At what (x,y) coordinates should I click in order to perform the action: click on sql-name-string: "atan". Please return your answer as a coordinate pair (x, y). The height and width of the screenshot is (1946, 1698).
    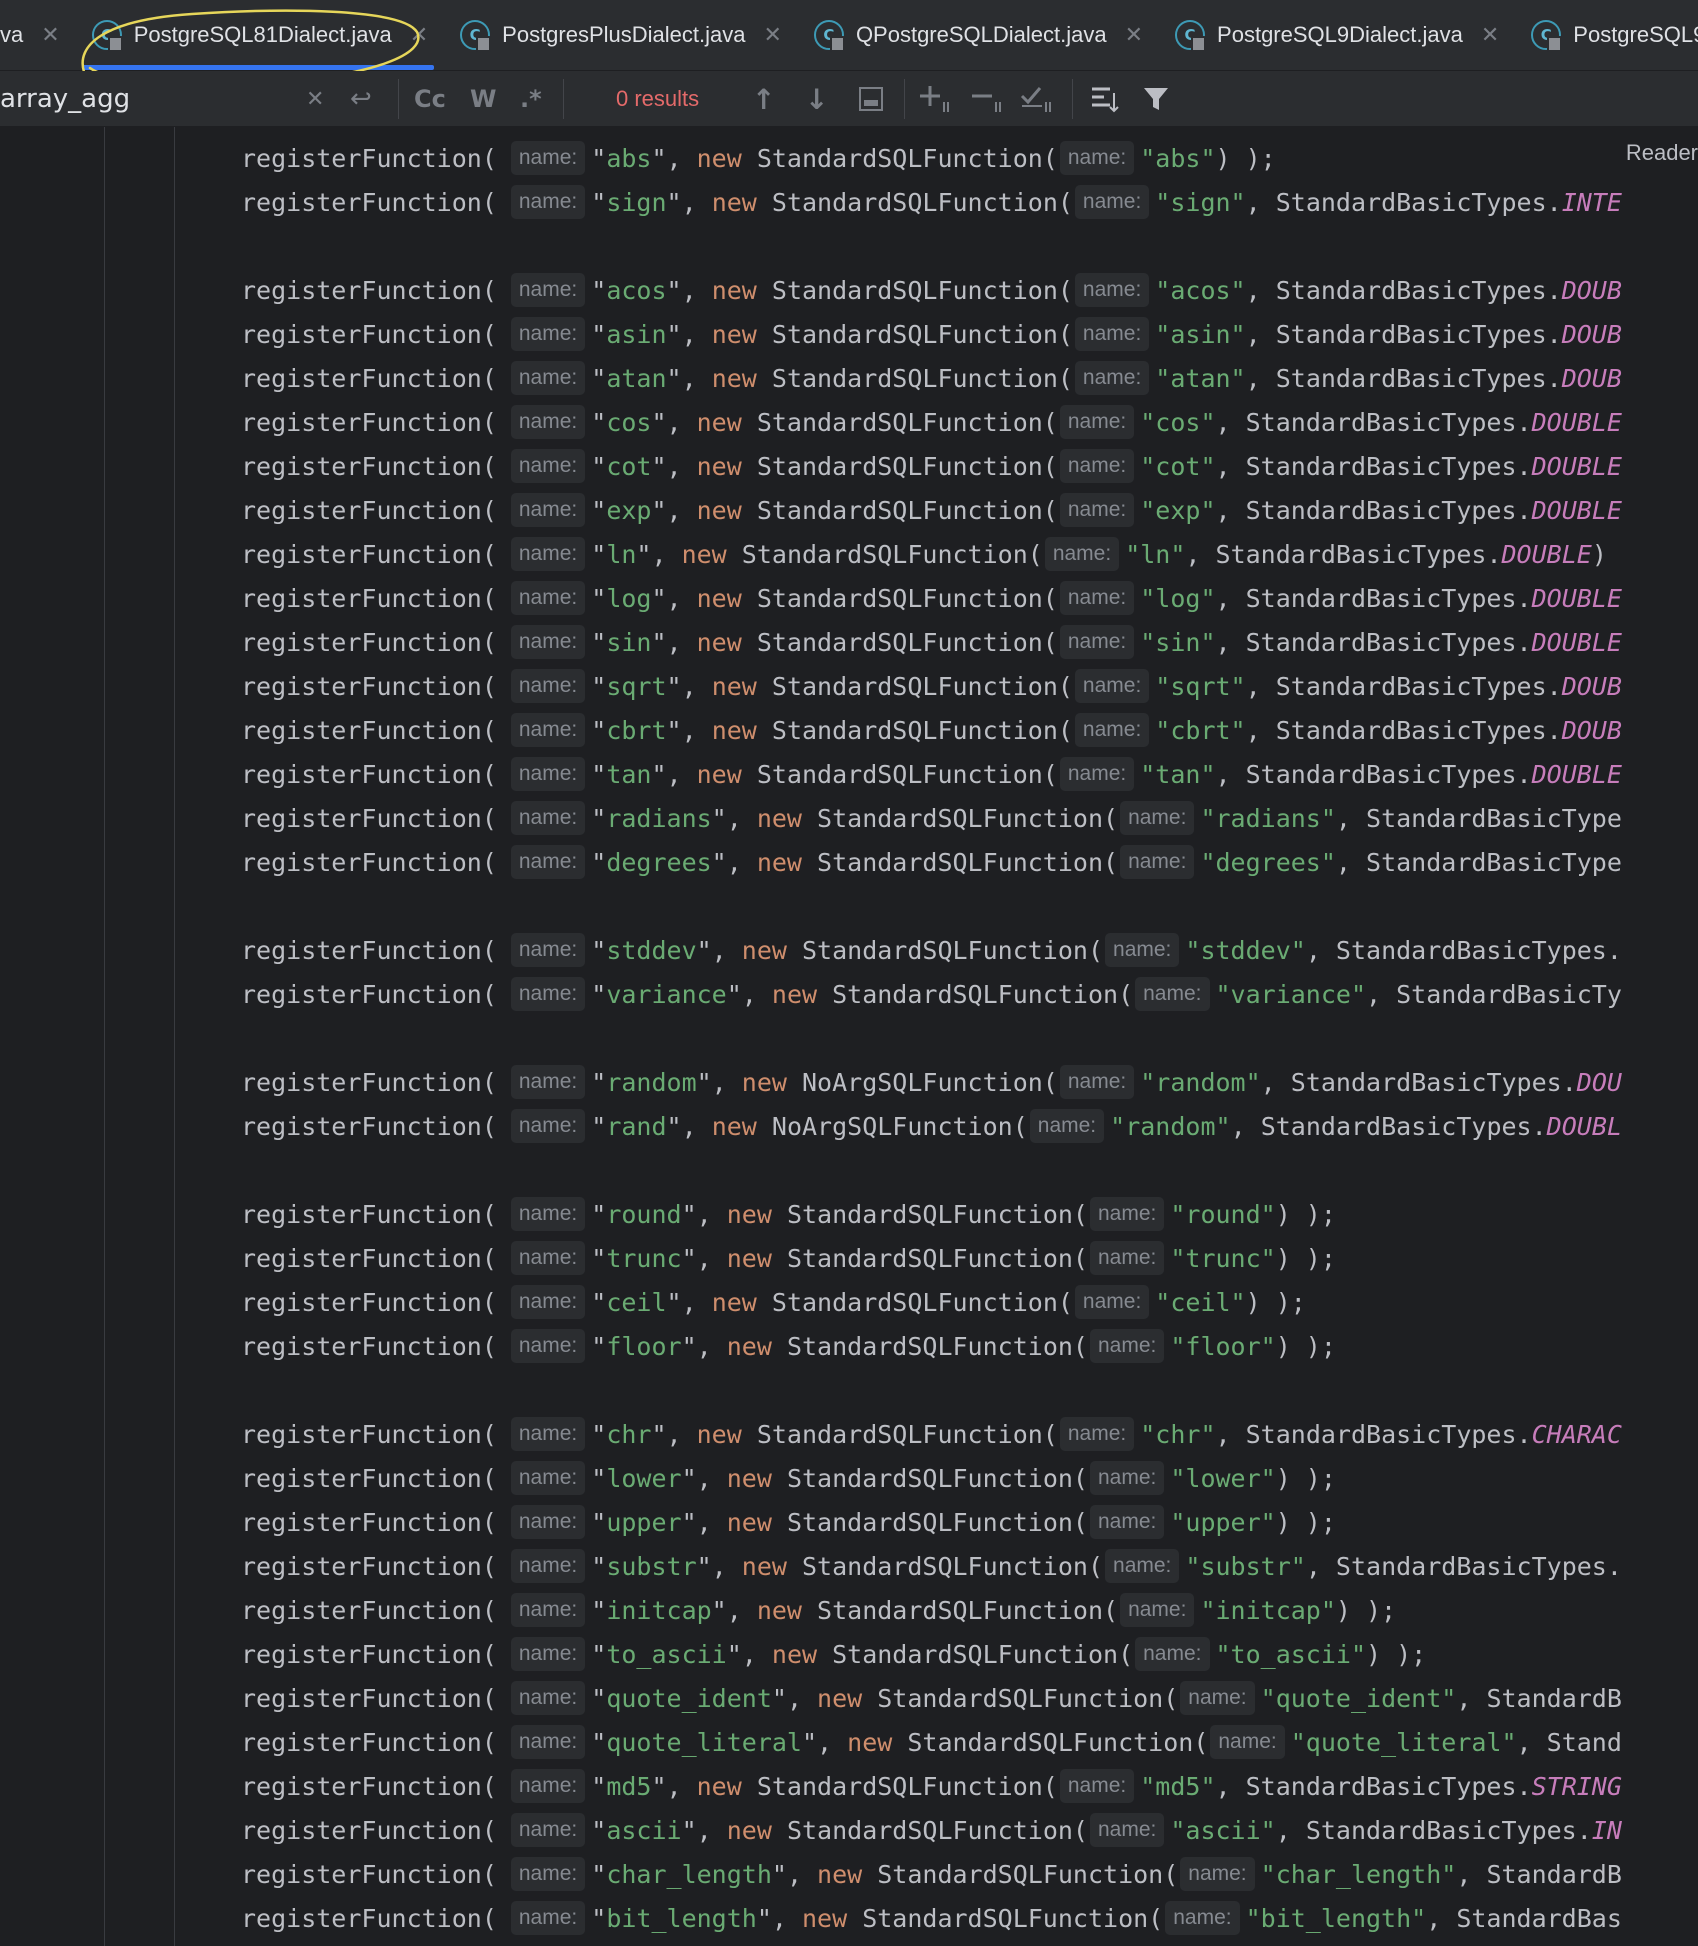
    Looking at the image, I should click on (1200, 378).